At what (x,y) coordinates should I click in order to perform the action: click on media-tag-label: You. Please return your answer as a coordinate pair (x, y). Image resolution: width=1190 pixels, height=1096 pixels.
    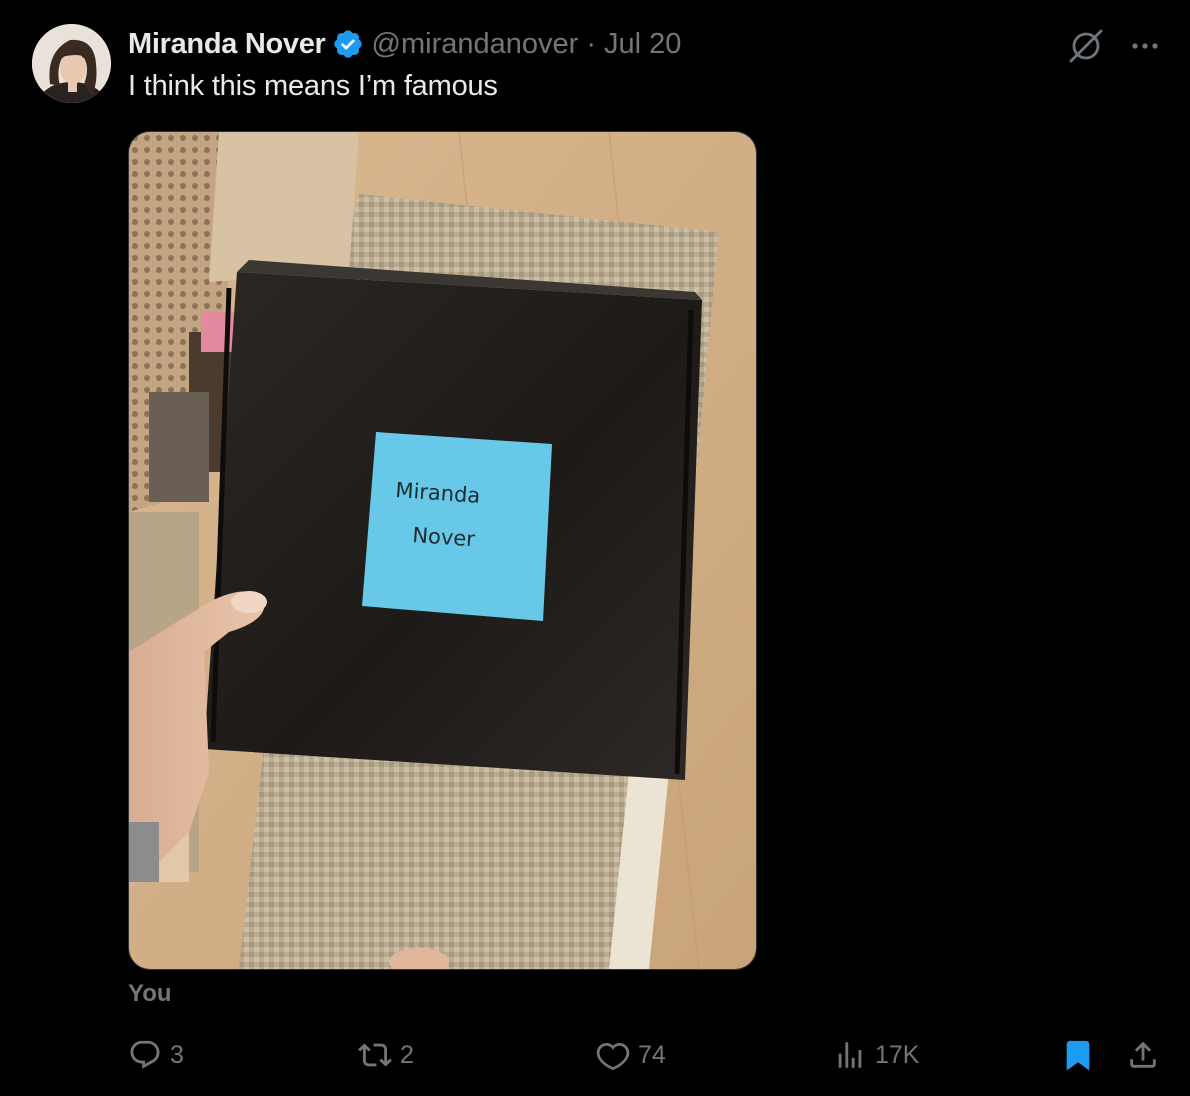
    Looking at the image, I should click on (150, 994).